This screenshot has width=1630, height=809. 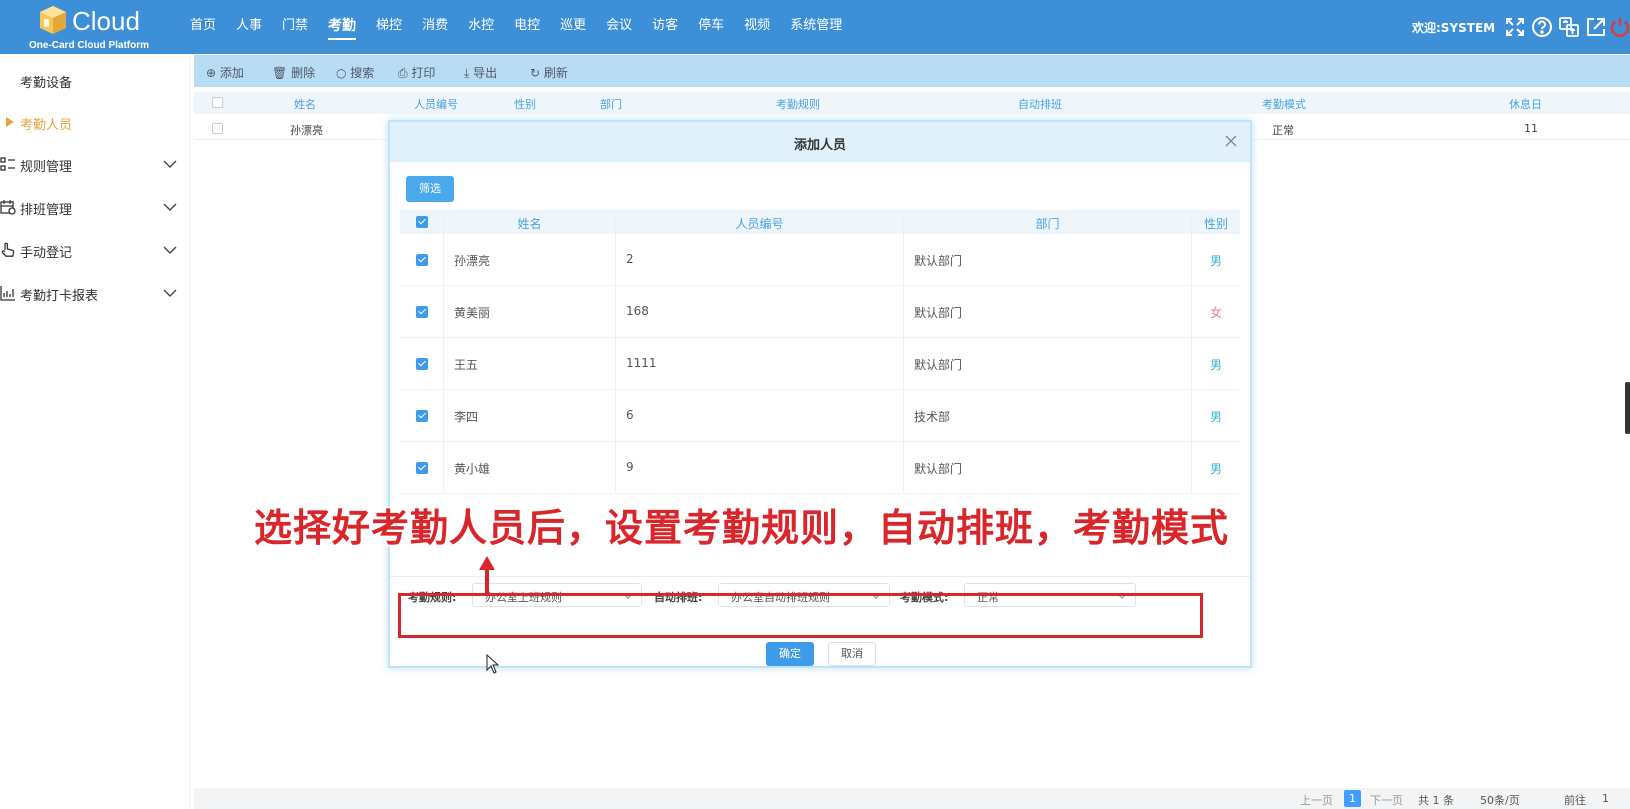 I want to click on nav-access: 门禁, so click(x=295, y=27).